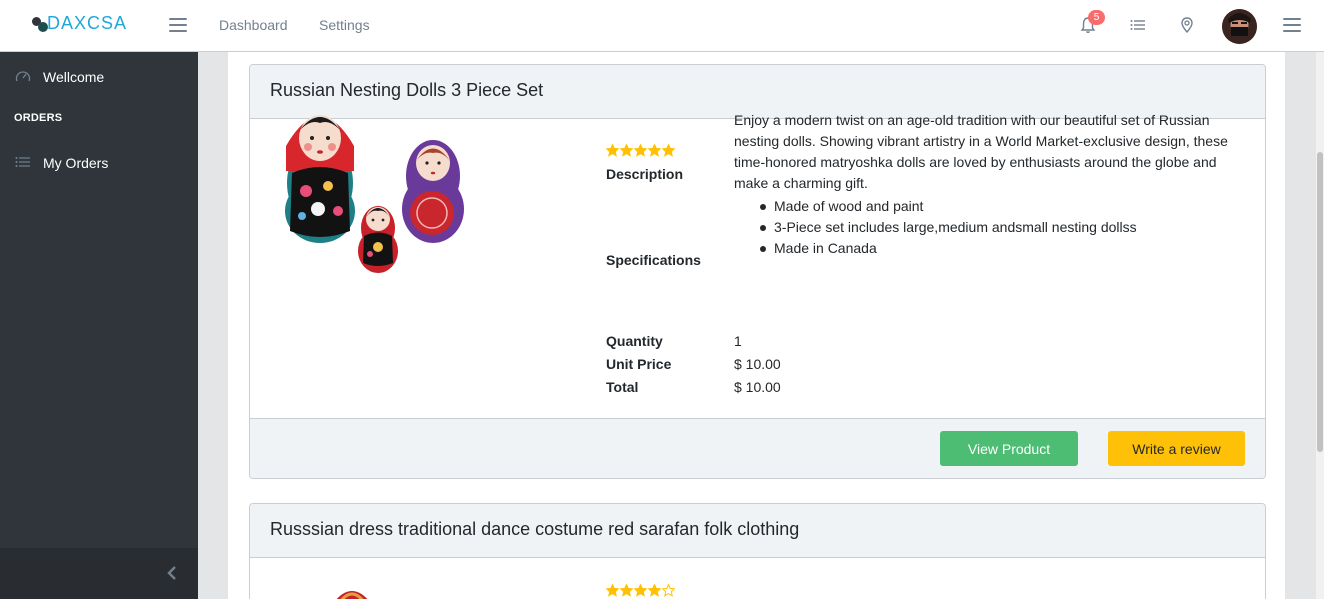  What do you see at coordinates (639, 364) in the screenshot?
I see `unit-price-label: Unit Price` at bounding box center [639, 364].